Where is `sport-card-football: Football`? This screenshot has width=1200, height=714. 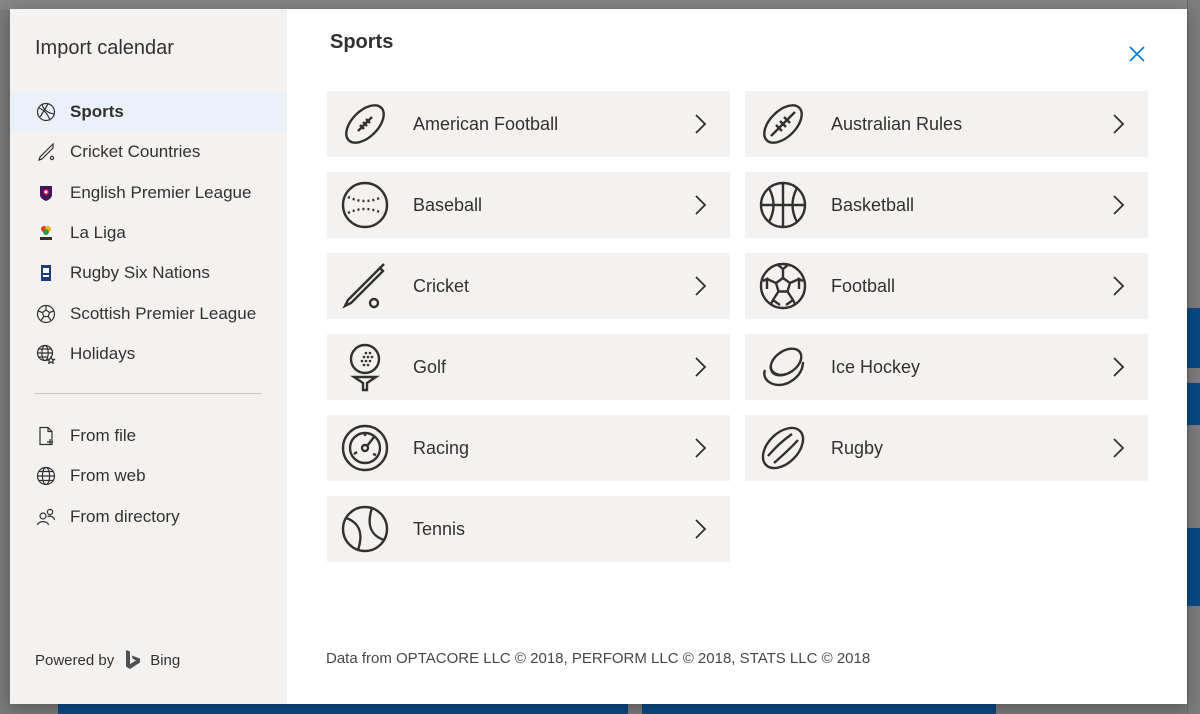
sport-card-football: Football is located at coordinates (946, 286).